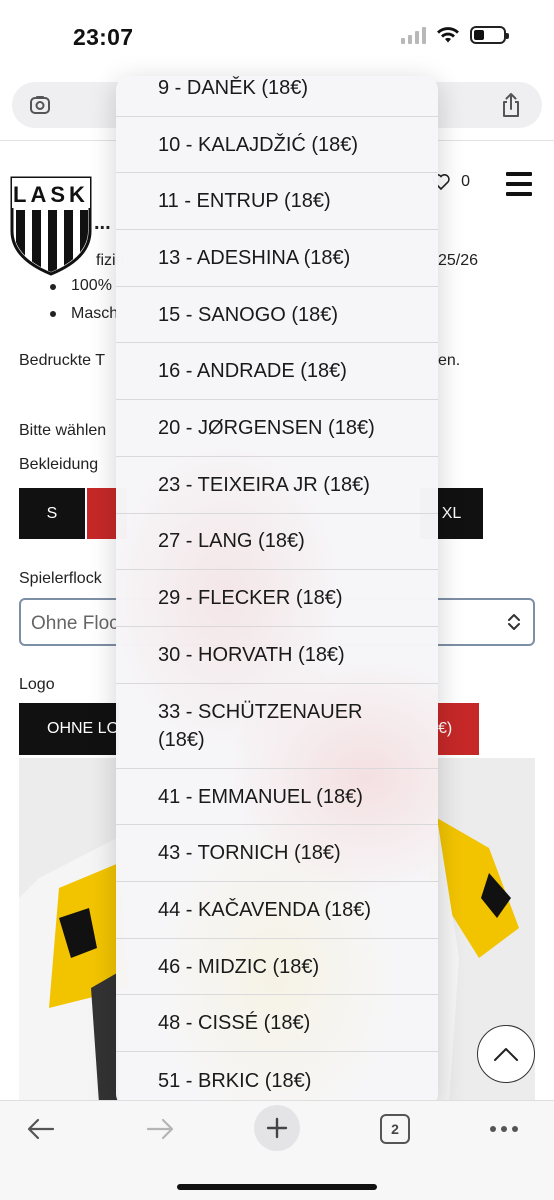  I want to click on tabs-button: 2, so click(395, 1129).